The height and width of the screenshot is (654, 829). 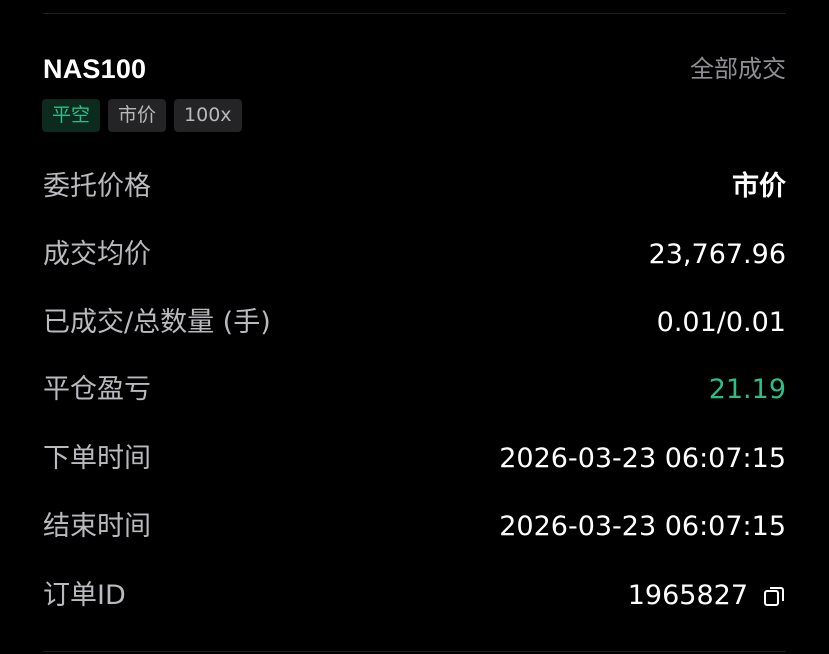 I want to click on detail-label: 下单时间, so click(x=97, y=458).